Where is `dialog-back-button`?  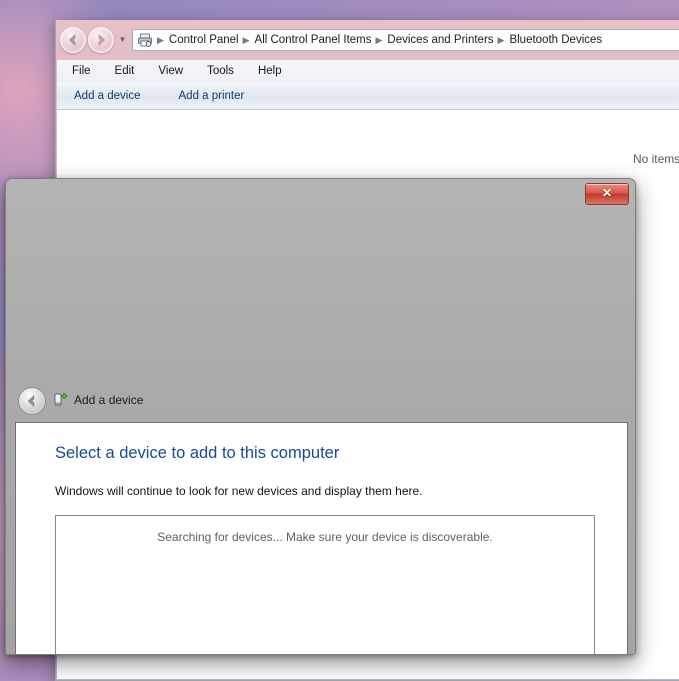
dialog-back-button is located at coordinates (32, 401).